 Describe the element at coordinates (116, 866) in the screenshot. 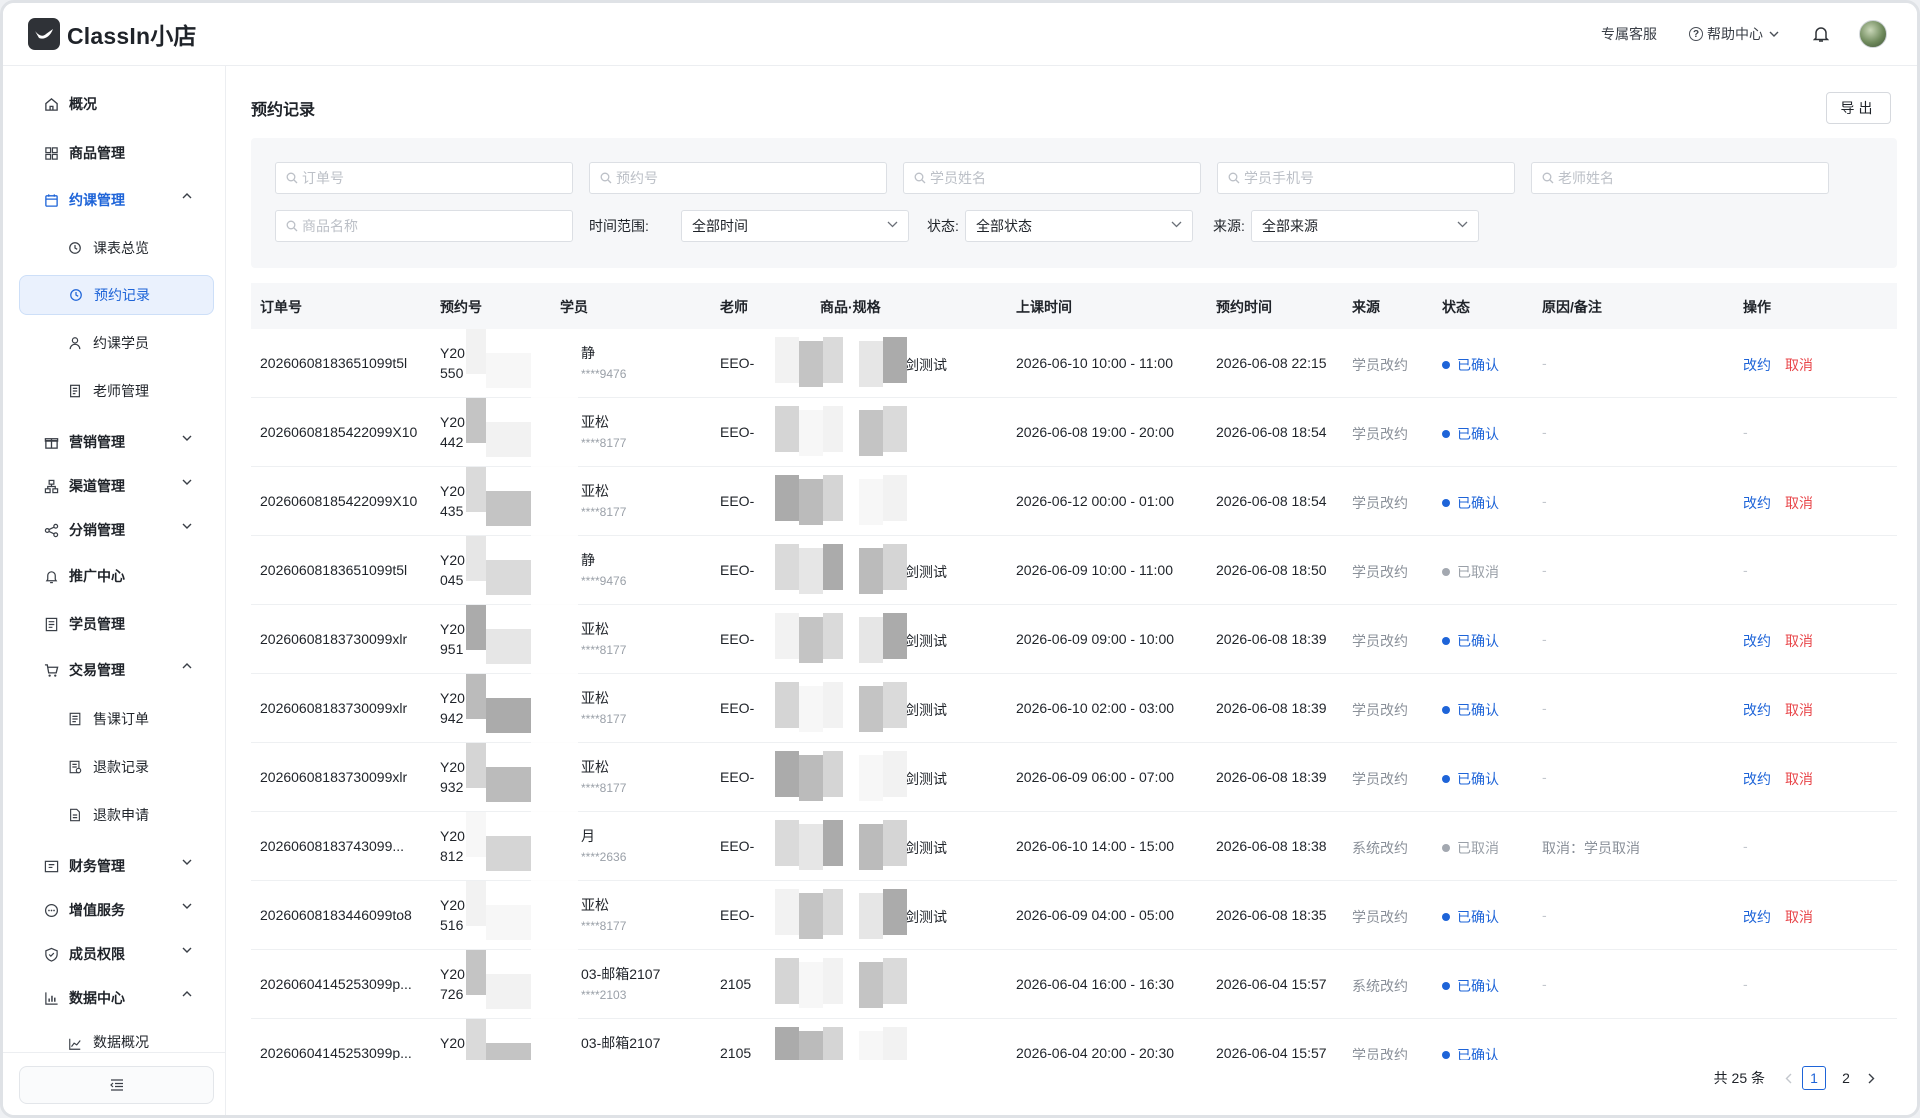

I see `sidebar-item-finance: 财务管理` at that location.